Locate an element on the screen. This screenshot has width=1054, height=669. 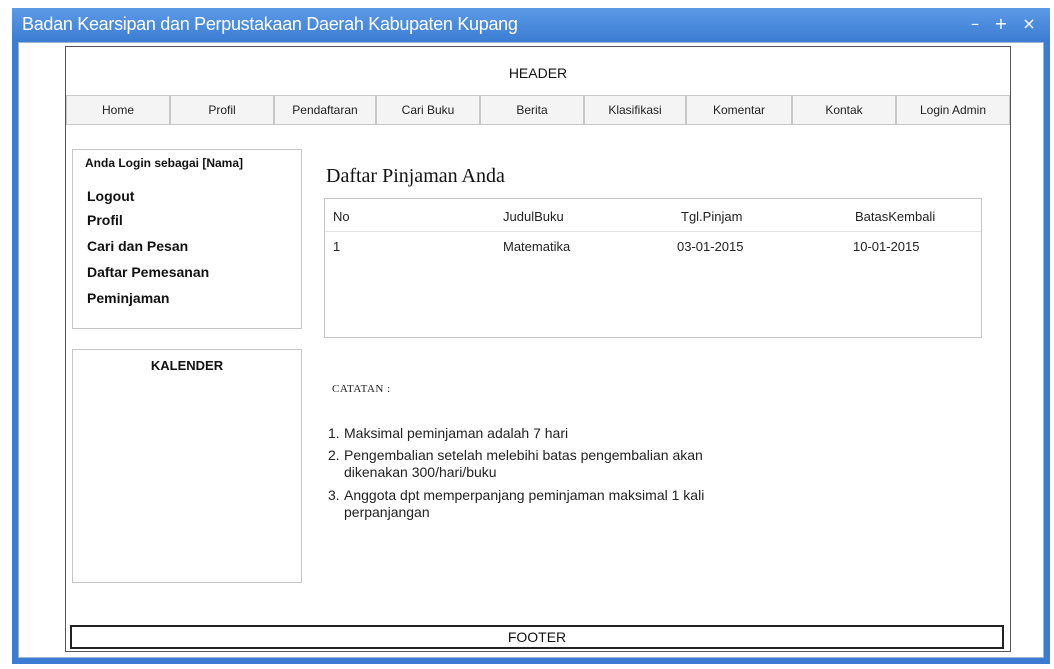
note-number: 2. is located at coordinates (334, 455).